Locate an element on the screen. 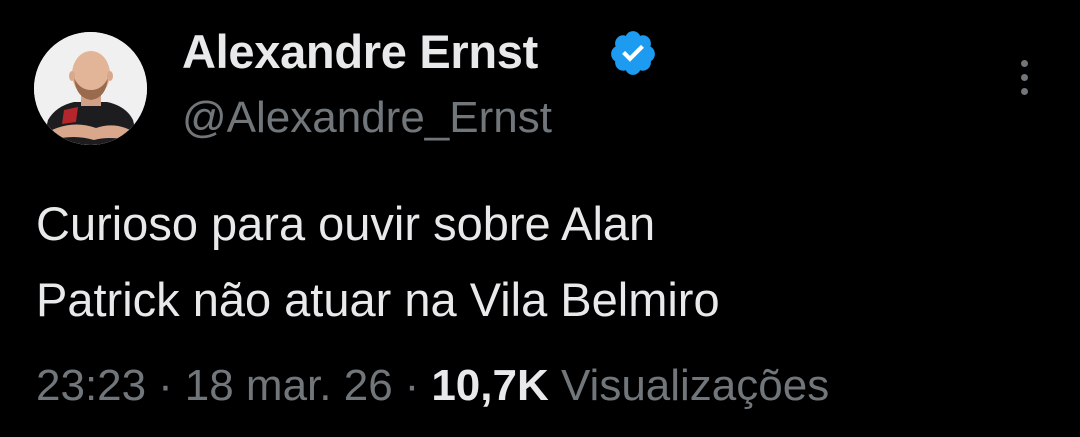 This screenshot has height=437, width=1080. avatar is located at coordinates (90, 88).